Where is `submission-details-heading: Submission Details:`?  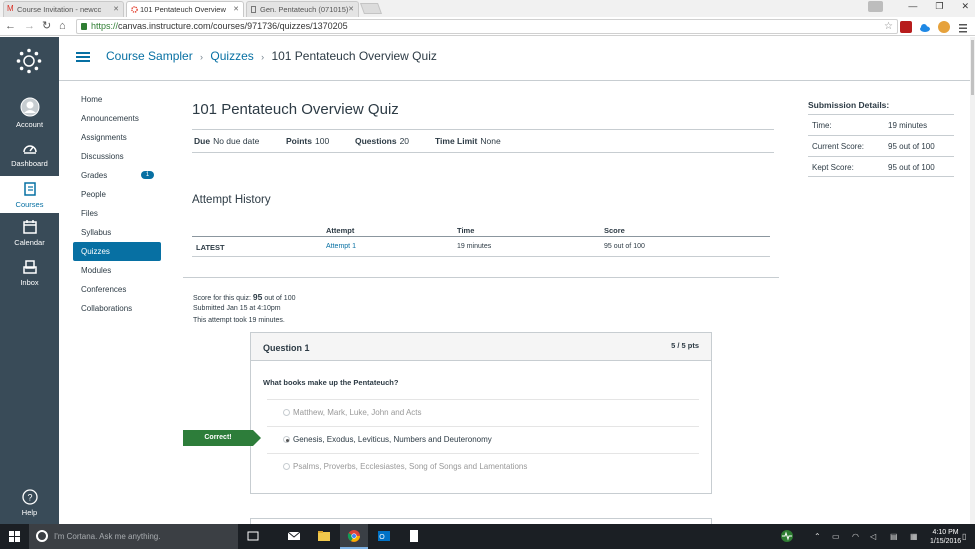
submission-details-heading: Submission Details: is located at coordinates (849, 105).